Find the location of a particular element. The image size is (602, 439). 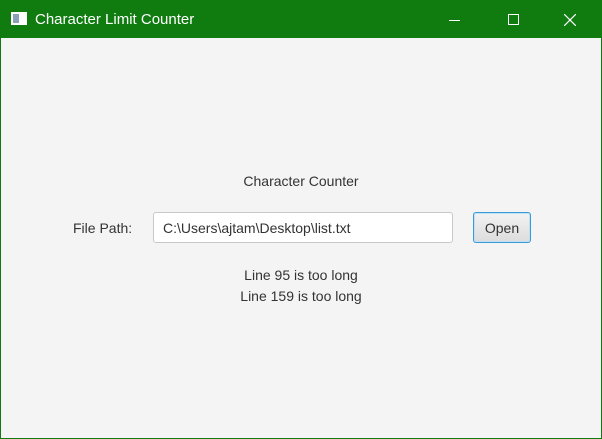

title-bar: Character Limit Counter is located at coordinates (301, 19).